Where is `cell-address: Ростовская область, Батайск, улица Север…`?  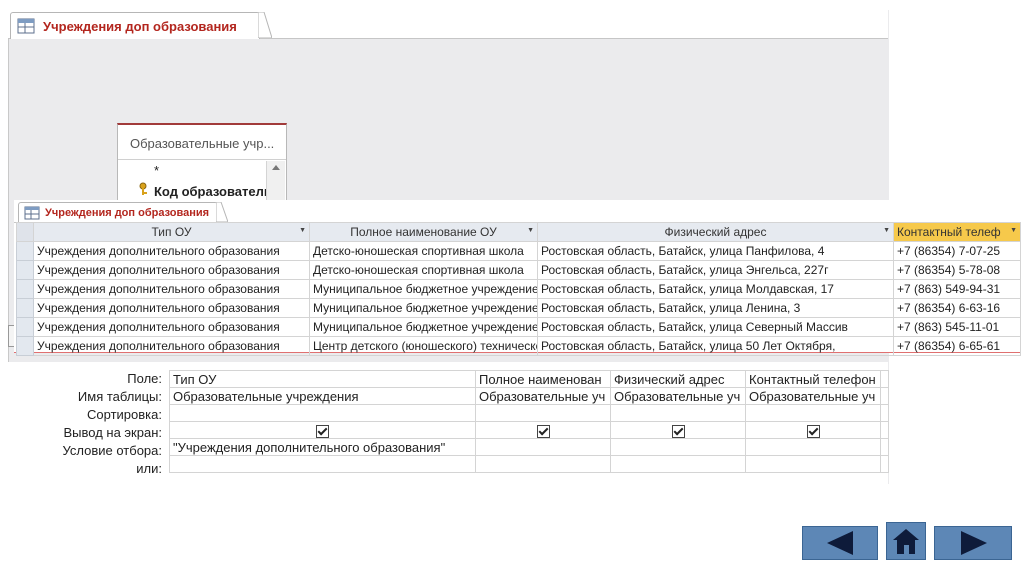 cell-address: Ростовская область, Батайск, улица Север… is located at coordinates (715, 327).